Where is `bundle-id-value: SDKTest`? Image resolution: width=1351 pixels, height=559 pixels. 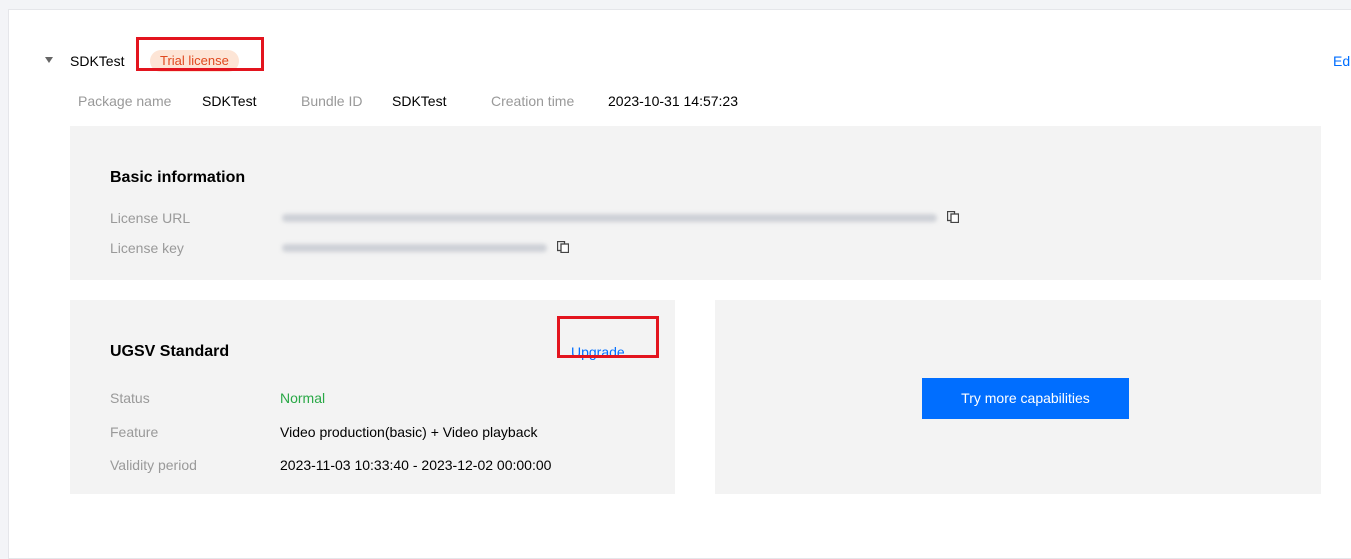 bundle-id-value: SDKTest is located at coordinates (419, 101).